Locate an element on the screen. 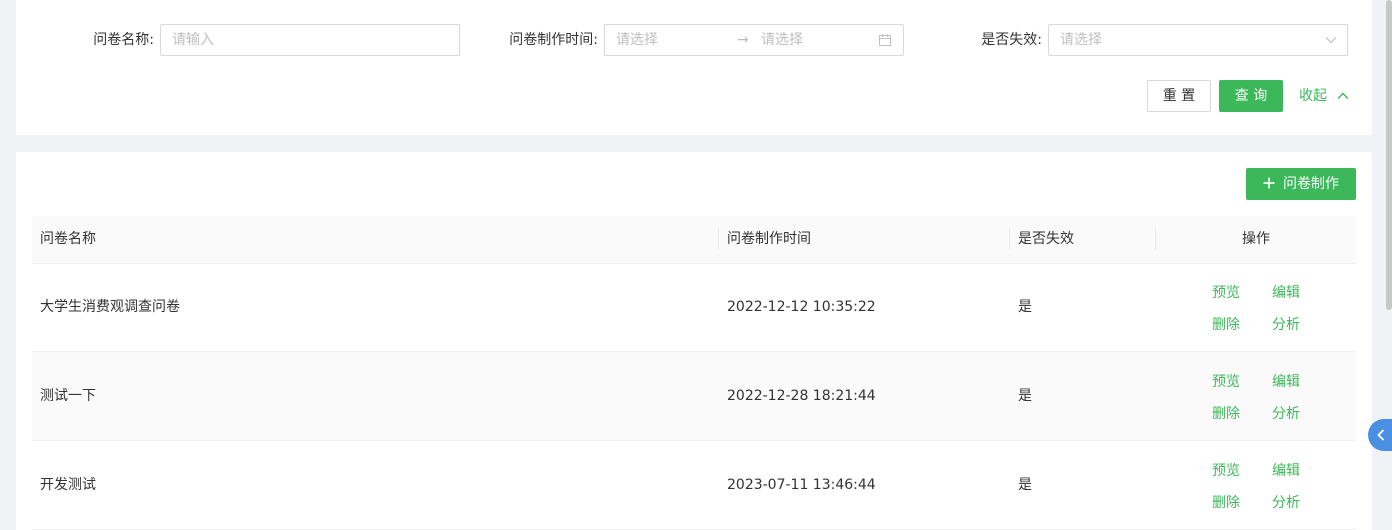  cell-time: 2022-12-12 10:35:22 is located at coordinates (801, 307).